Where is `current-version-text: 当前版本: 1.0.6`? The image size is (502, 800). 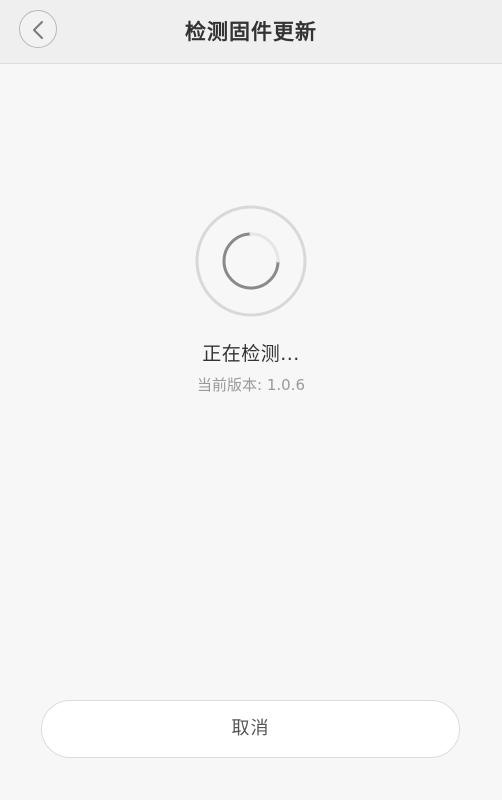
current-version-text: 当前版本: 1.0.6 is located at coordinates (251, 385).